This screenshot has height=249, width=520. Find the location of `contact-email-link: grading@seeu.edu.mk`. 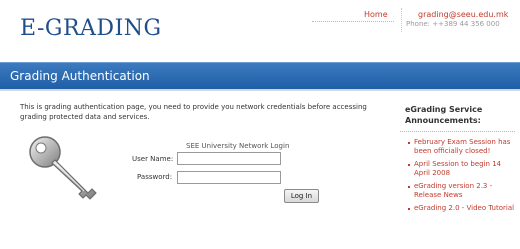

contact-email-link: grading@seeu.edu.mk is located at coordinates (463, 14).